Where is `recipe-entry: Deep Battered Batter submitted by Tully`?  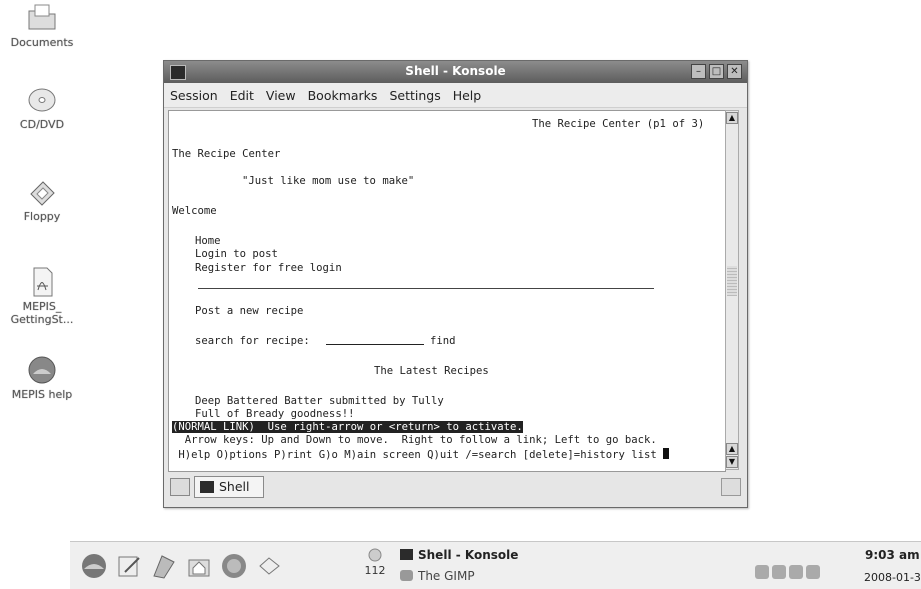
recipe-entry: Deep Battered Batter submitted by Tully is located at coordinates (319, 401).